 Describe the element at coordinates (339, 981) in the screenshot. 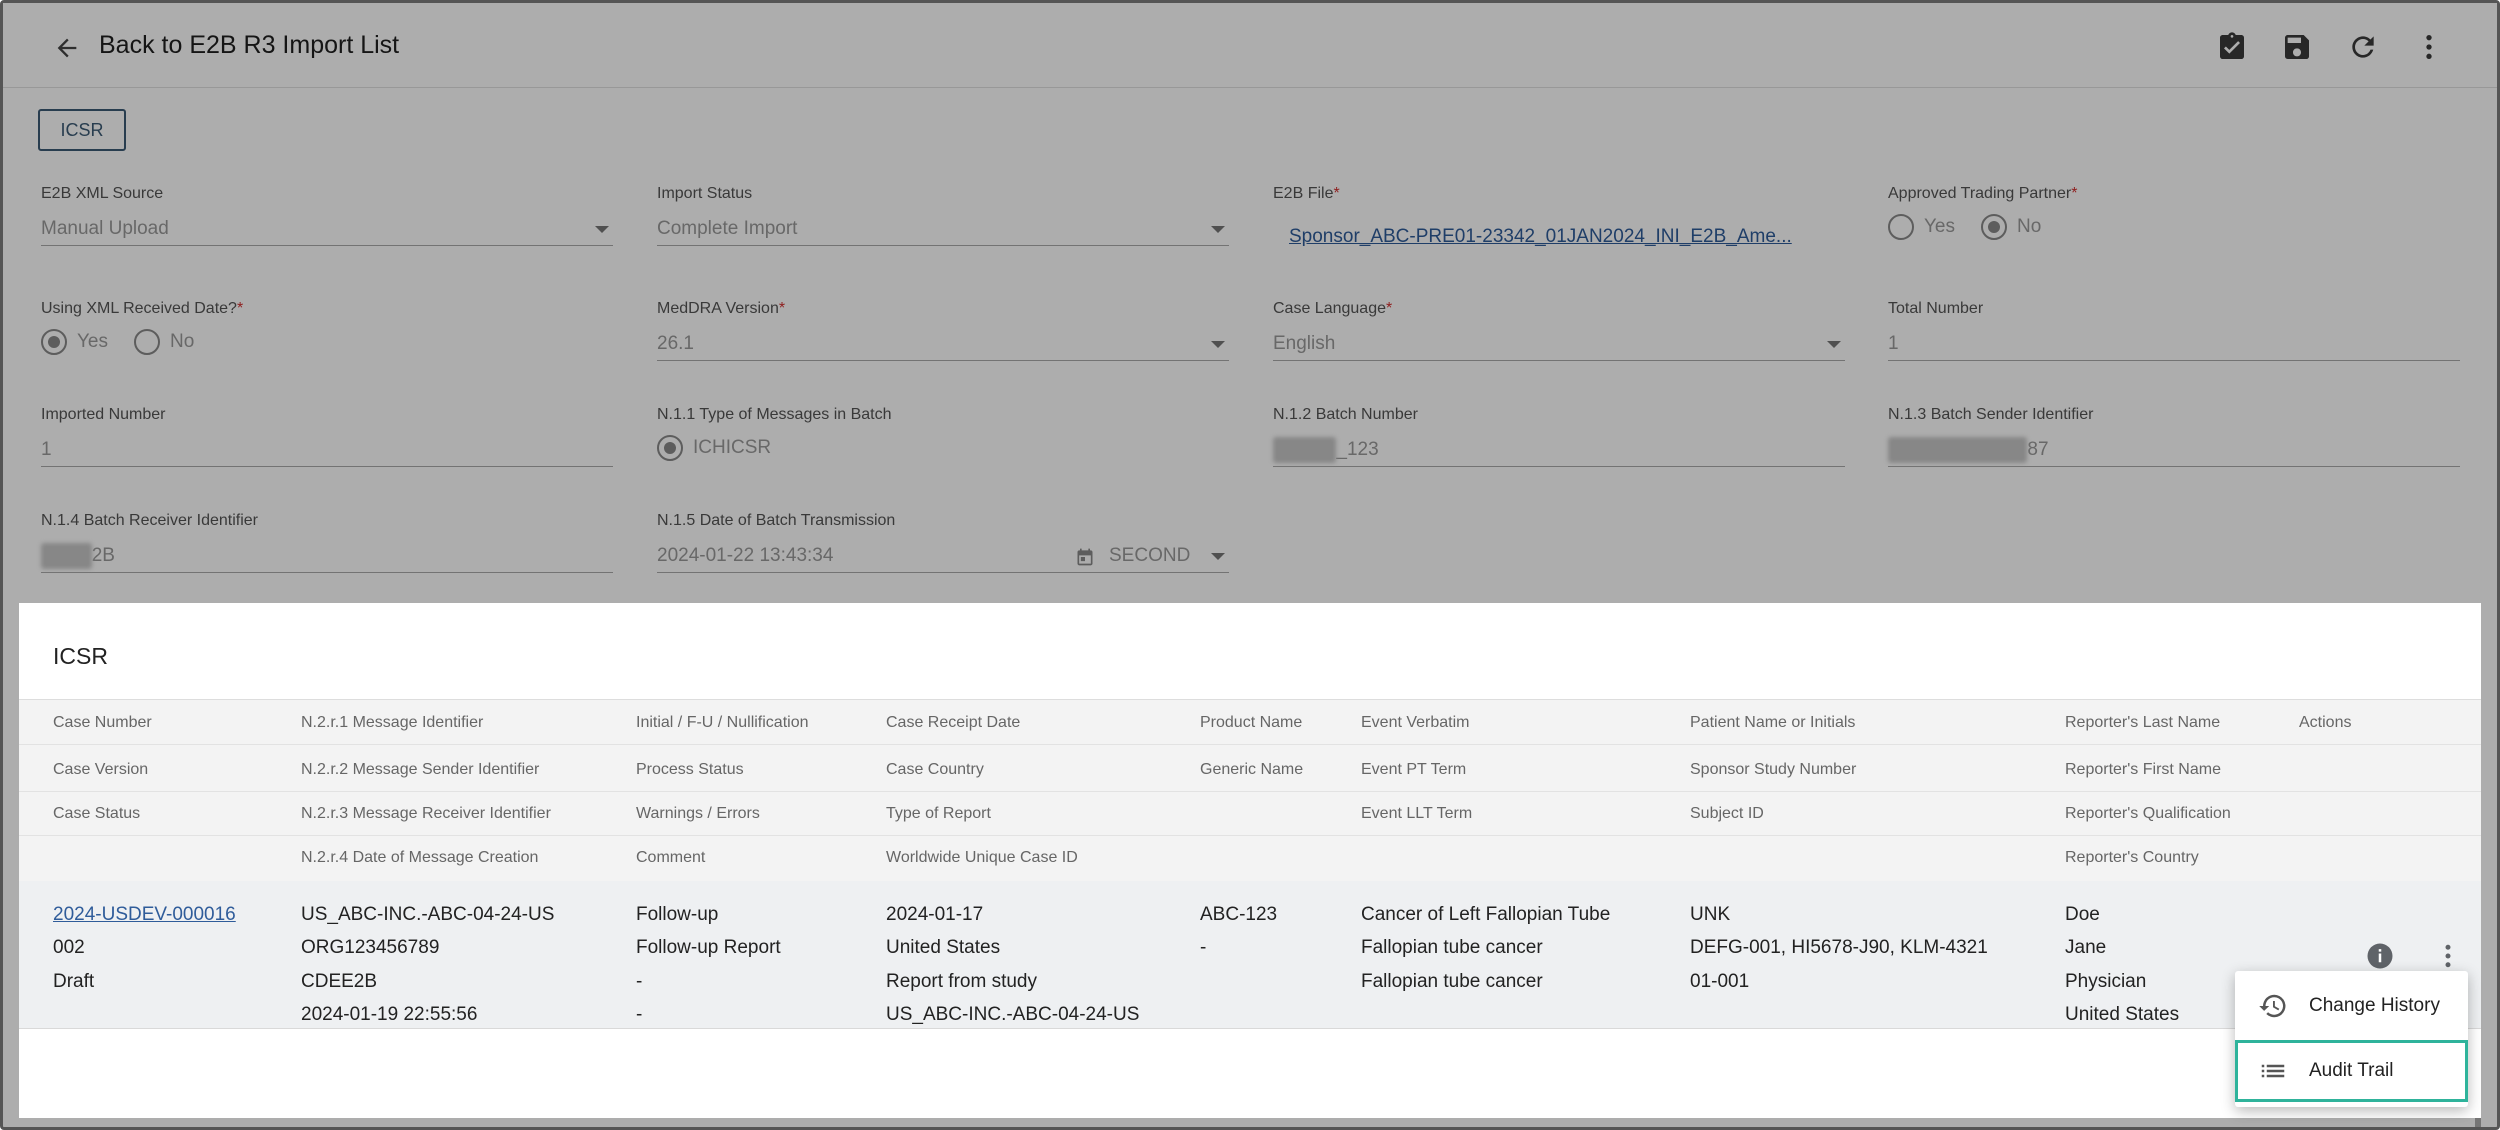

I see `message-receiver: CDEE2B` at that location.